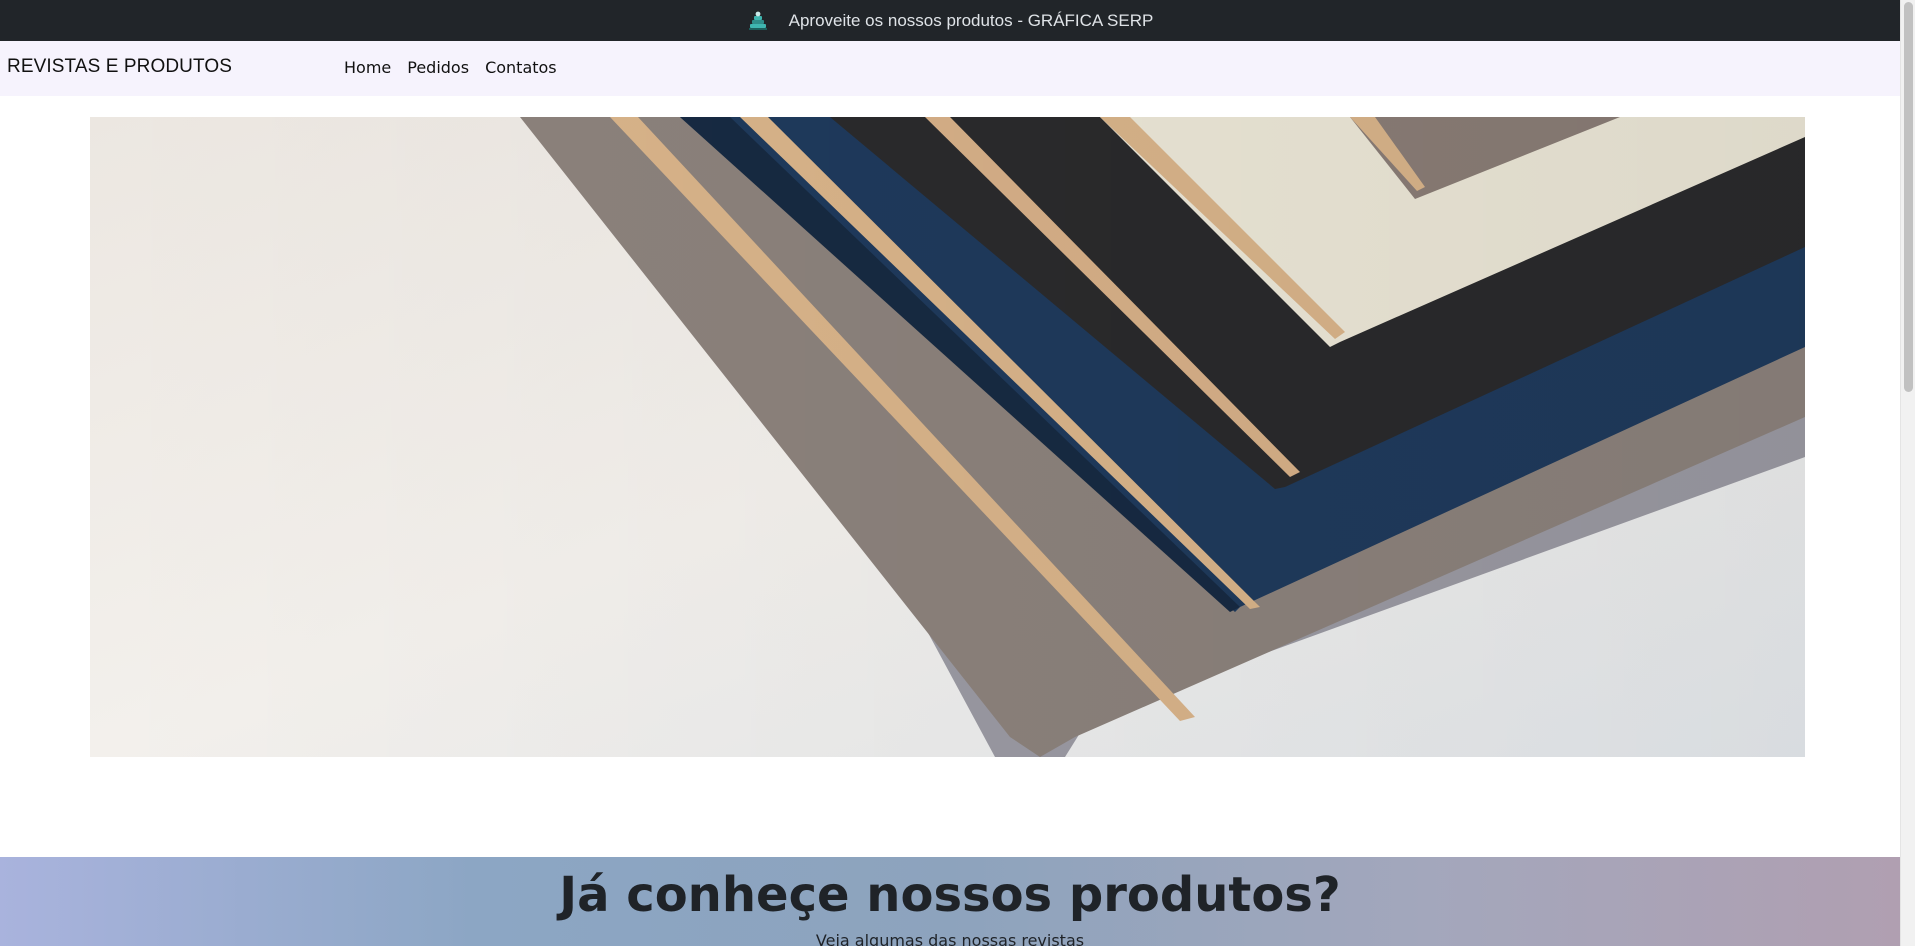 The height and width of the screenshot is (946, 1915). Describe the element at coordinates (950, 938) in the screenshot. I see `products-subtext: Veja algumas das nossas revistas` at that location.